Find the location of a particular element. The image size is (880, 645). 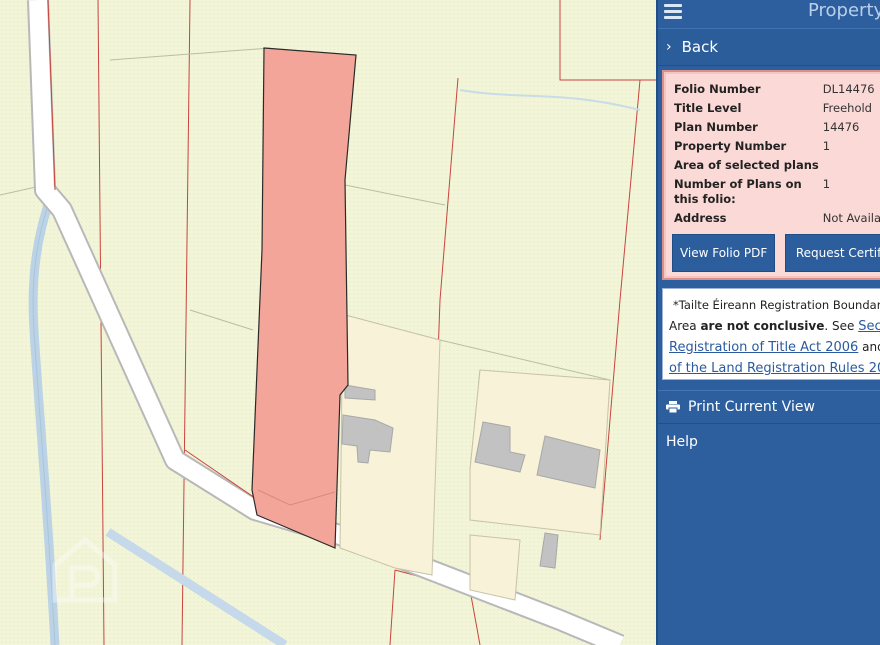

area-label: Area of selected plans is located at coordinates (746, 165).